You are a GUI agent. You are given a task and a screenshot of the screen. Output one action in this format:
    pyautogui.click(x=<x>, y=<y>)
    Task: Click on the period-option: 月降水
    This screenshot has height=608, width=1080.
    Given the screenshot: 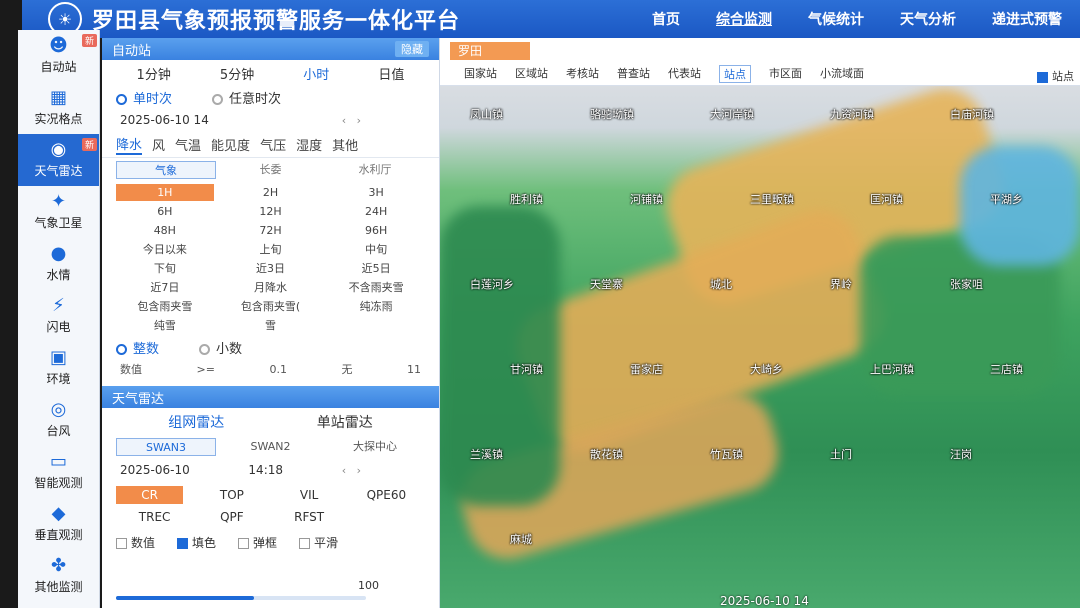 What is the action you would take?
    pyautogui.click(x=271, y=287)
    